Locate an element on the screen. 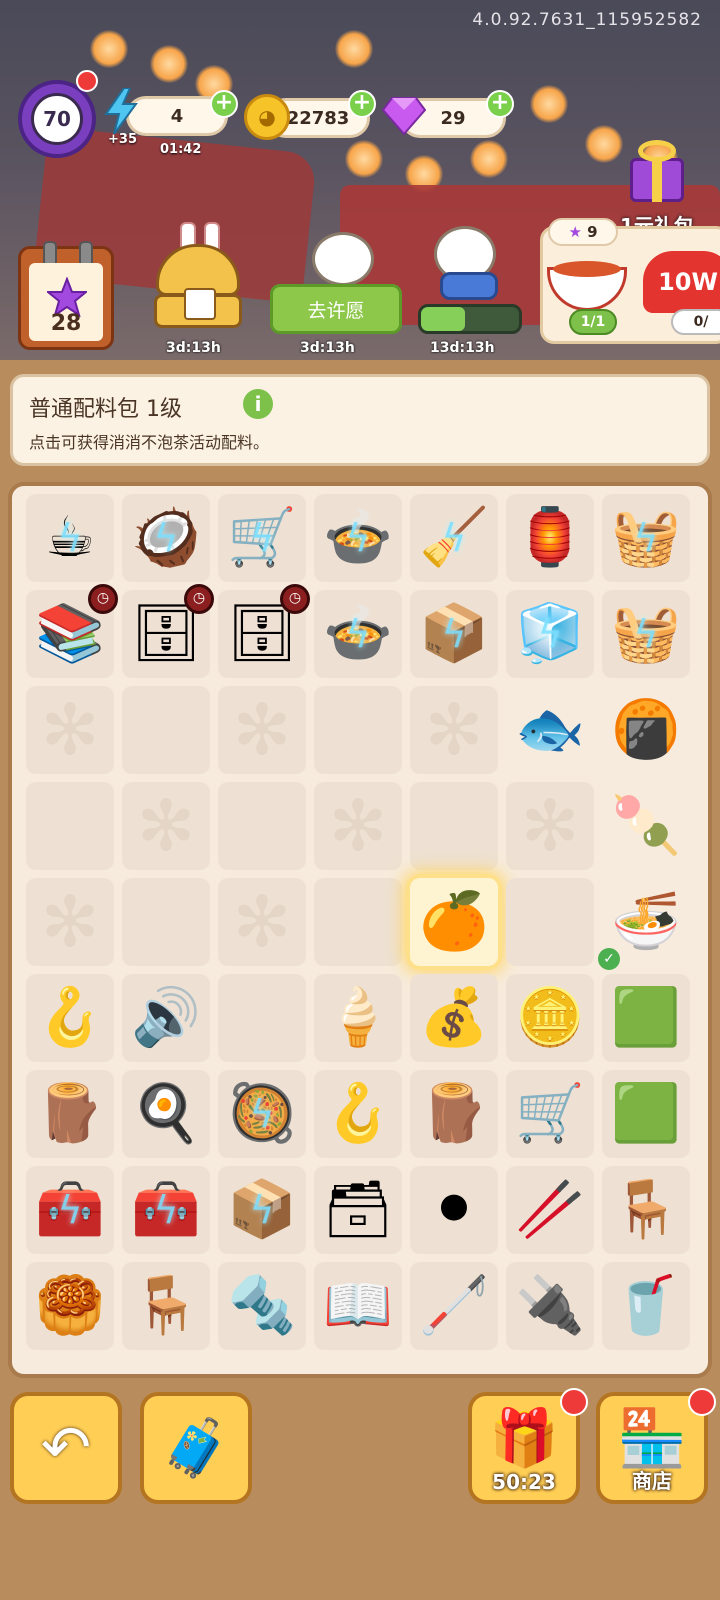 The width and height of the screenshot is (720, 1600). energy-bonus: +35 is located at coordinates (122, 139).